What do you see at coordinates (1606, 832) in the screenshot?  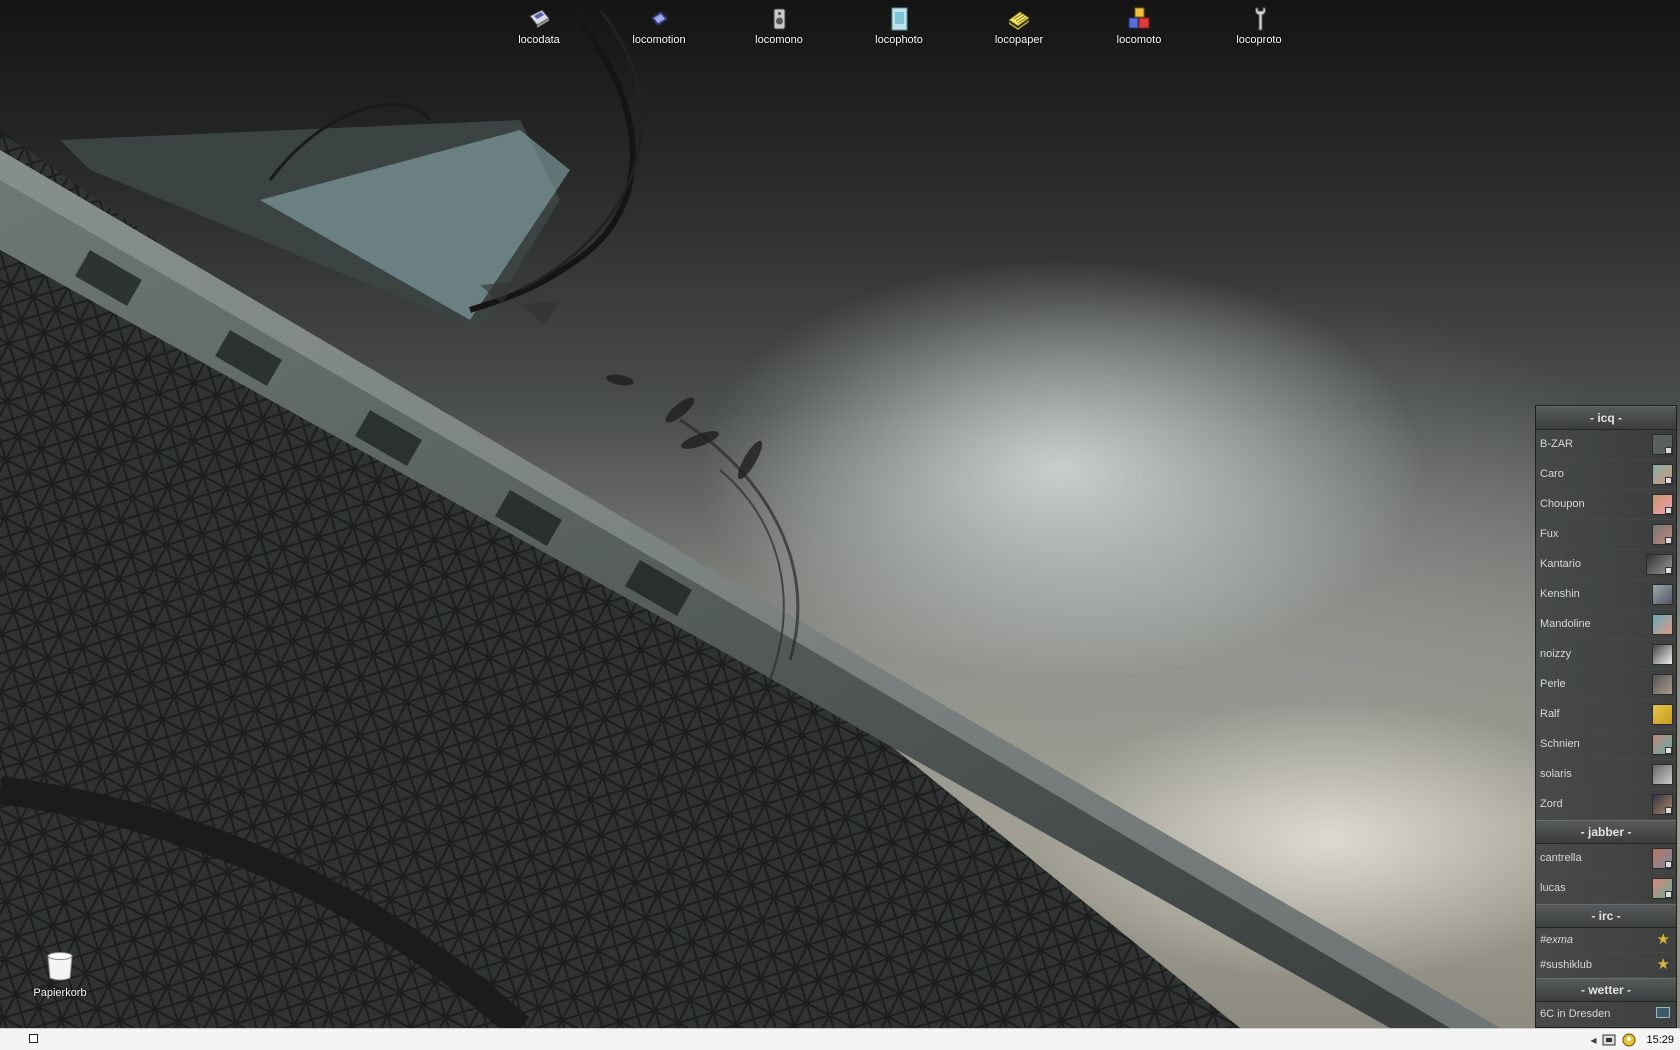 I see `group-header-jabber: - jabber -` at bounding box center [1606, 832].